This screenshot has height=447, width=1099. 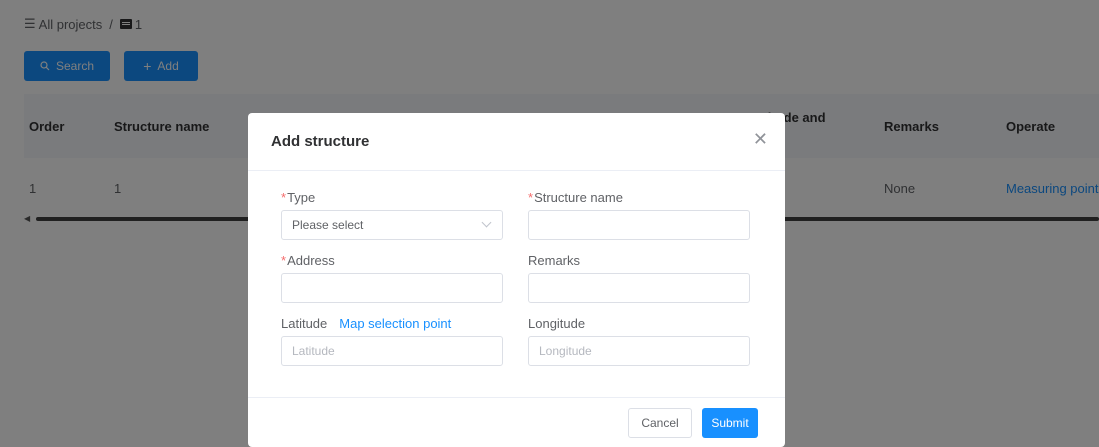 I want to click on latitude-label-text: Latitude, so click(x=304, y=323).